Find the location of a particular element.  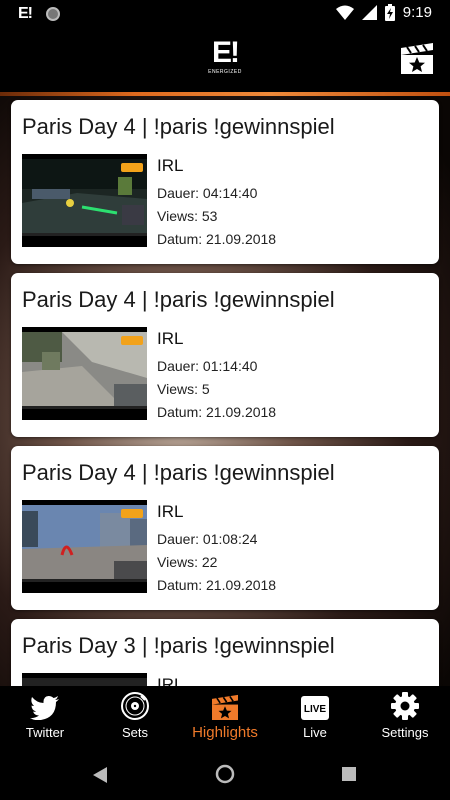

nav-live: LIVE Live is located at coordinates (315, 718).